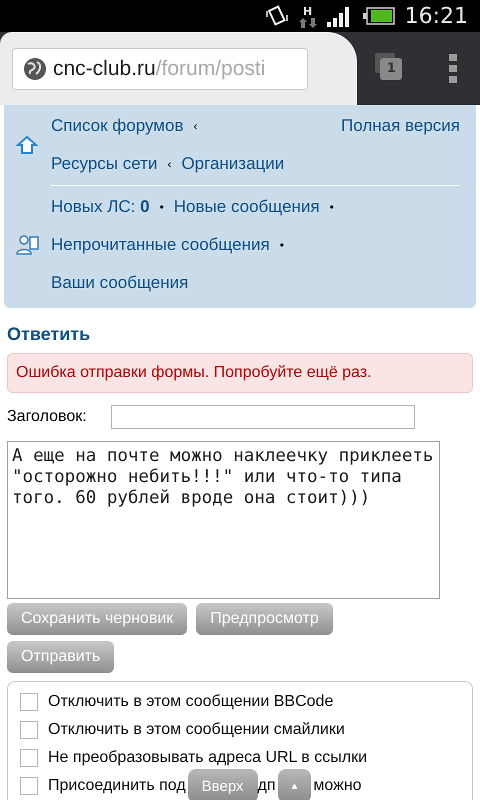 This screenshot has width=480, height=800. I want to click on network-type: H, so click(307, 11).